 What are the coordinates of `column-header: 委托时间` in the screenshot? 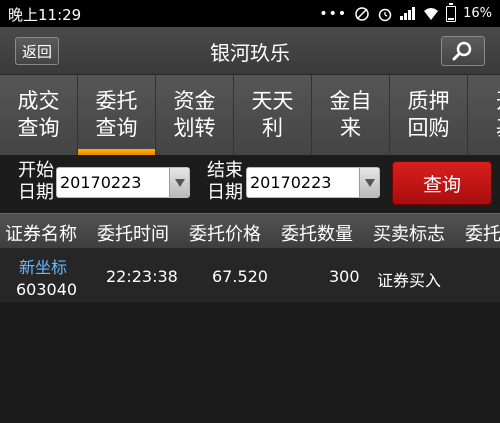 It's located at (133, 234).